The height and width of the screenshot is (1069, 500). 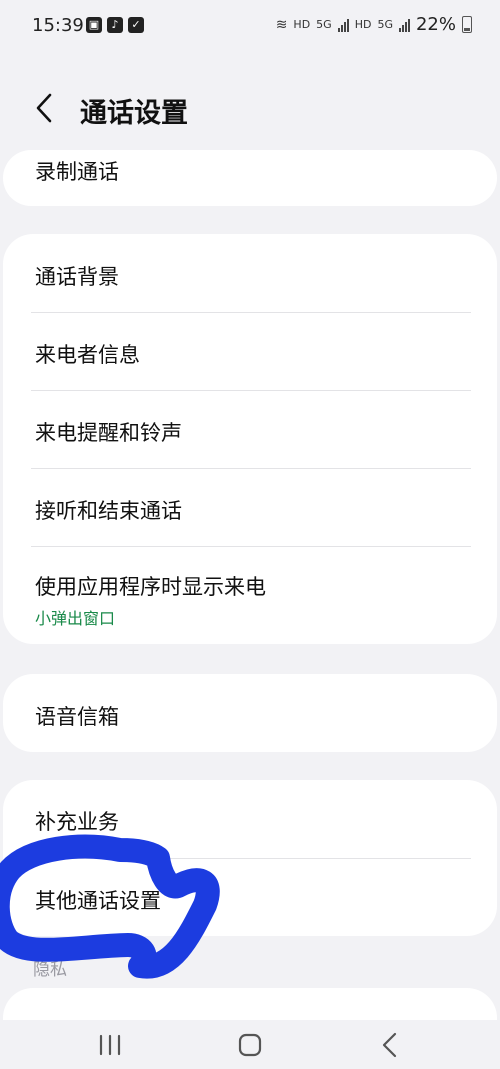 I want to click on back-button, so click(x=45, y=108).